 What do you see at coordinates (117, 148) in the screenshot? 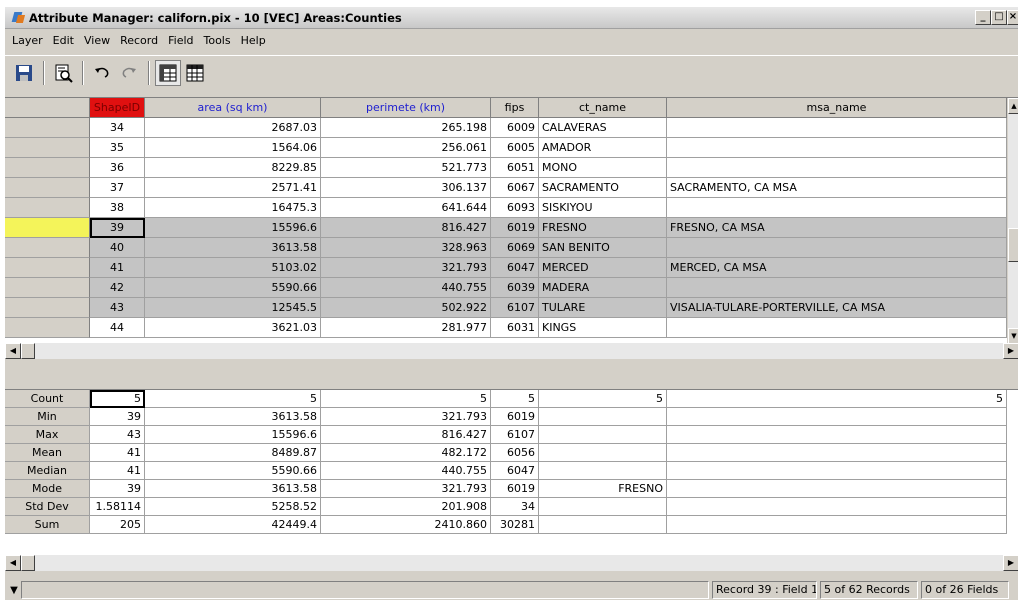
I see `cell-shapeid: 35` at bounding box center [117, 148].